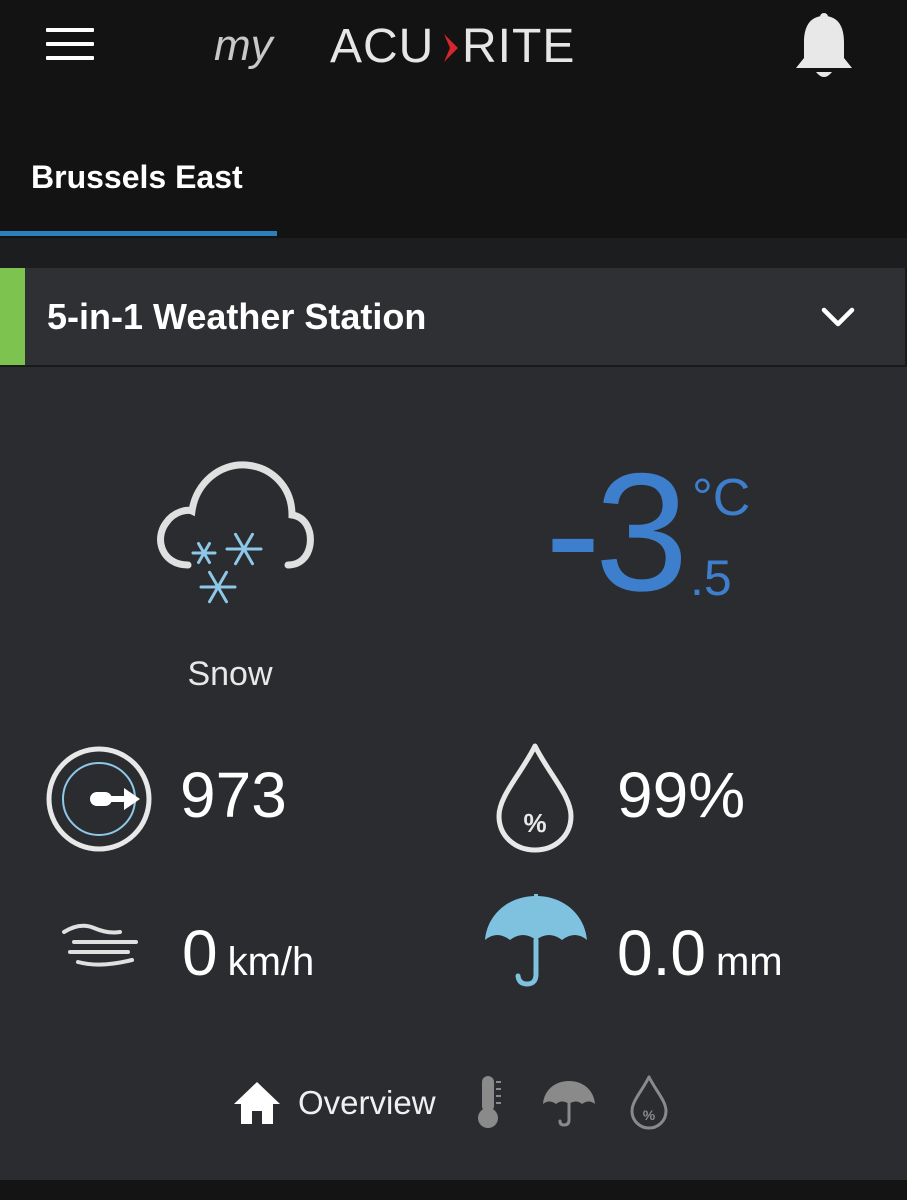 Image resolution: width=907 pixels, height=1200 pixels. What do you see at coordinates (237, 316) in the screenshot?
I see `station-name: 5-in-1 Weather Station` at bounding box center [237, 316].